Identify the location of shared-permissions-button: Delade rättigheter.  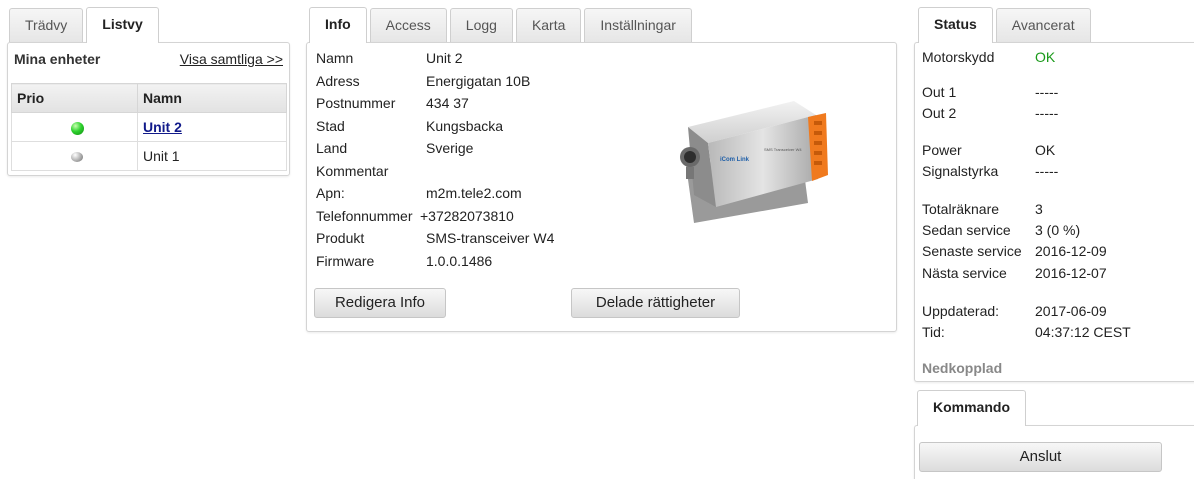
(655, 303).